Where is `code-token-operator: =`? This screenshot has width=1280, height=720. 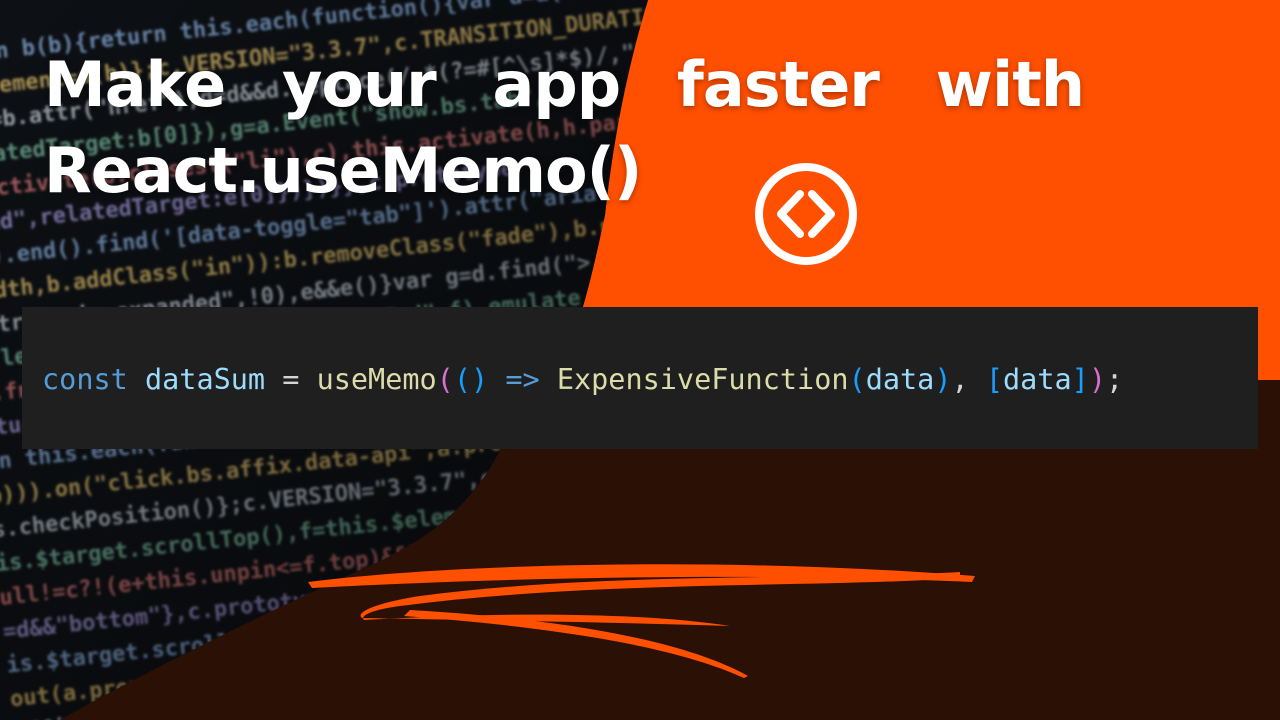 code-token-operator: = is located at coordinates (291, 379).